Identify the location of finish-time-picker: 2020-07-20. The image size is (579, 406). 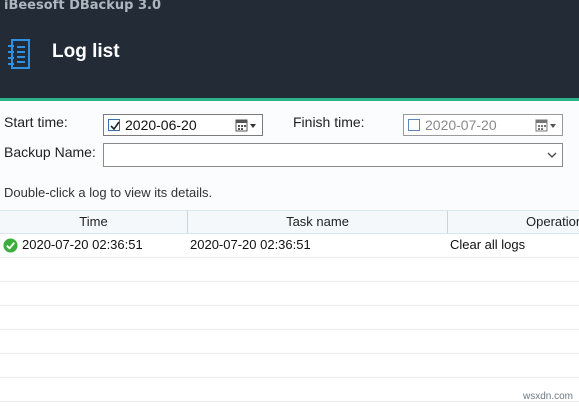
(483, 125).